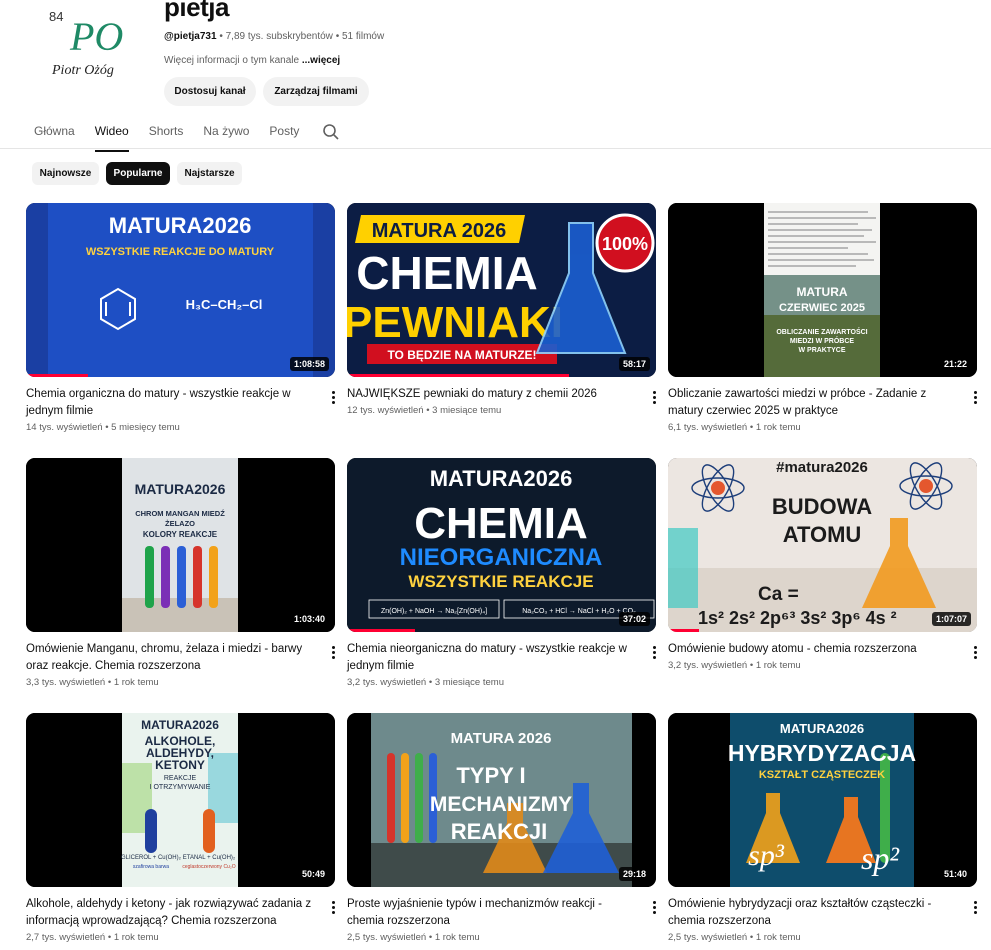 This screenshot has width=991, height=950. I want to click on avatar-number: 84, so click(56, 16).